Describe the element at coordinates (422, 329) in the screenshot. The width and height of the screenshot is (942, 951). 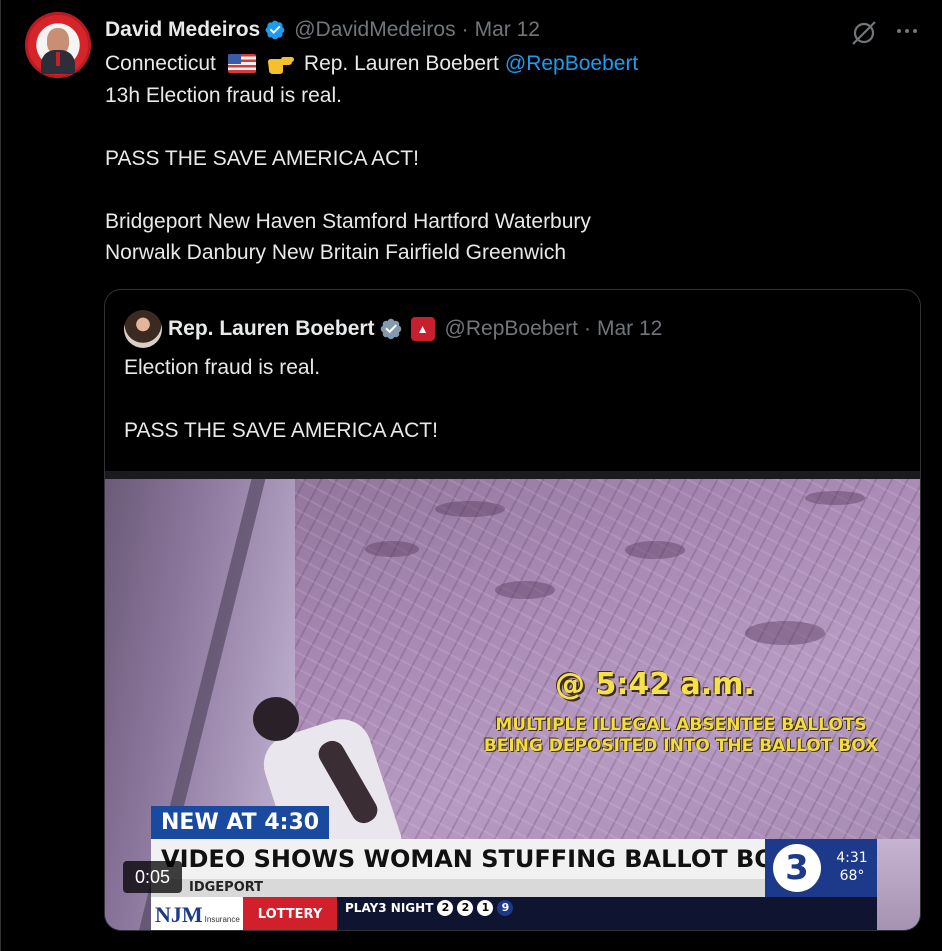
I see `gop-affiliate-icon: ▲` at that location.